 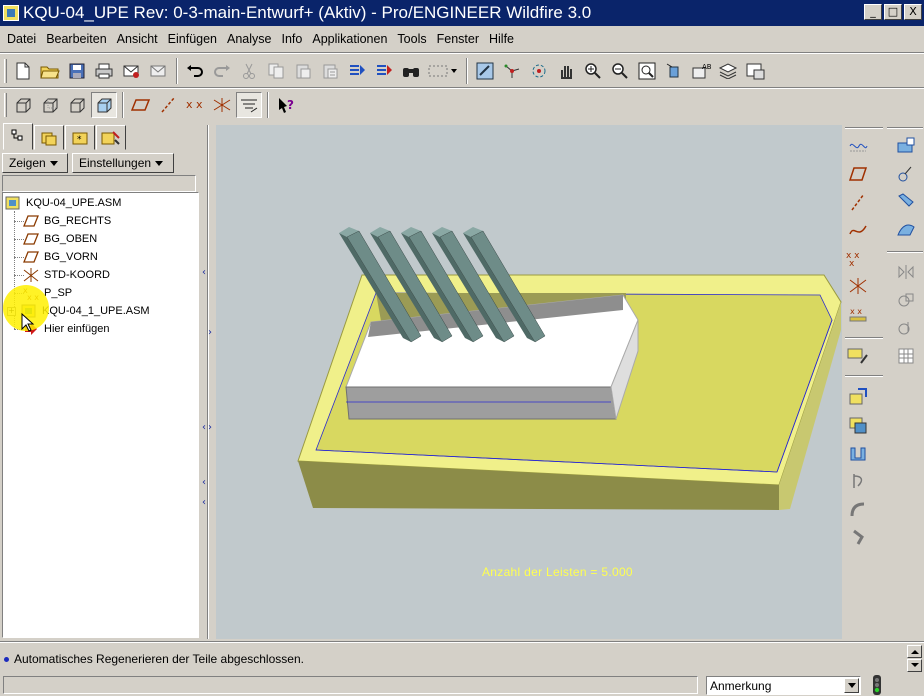 I want to click on menu-info: Info, so click(x=292, y=39).